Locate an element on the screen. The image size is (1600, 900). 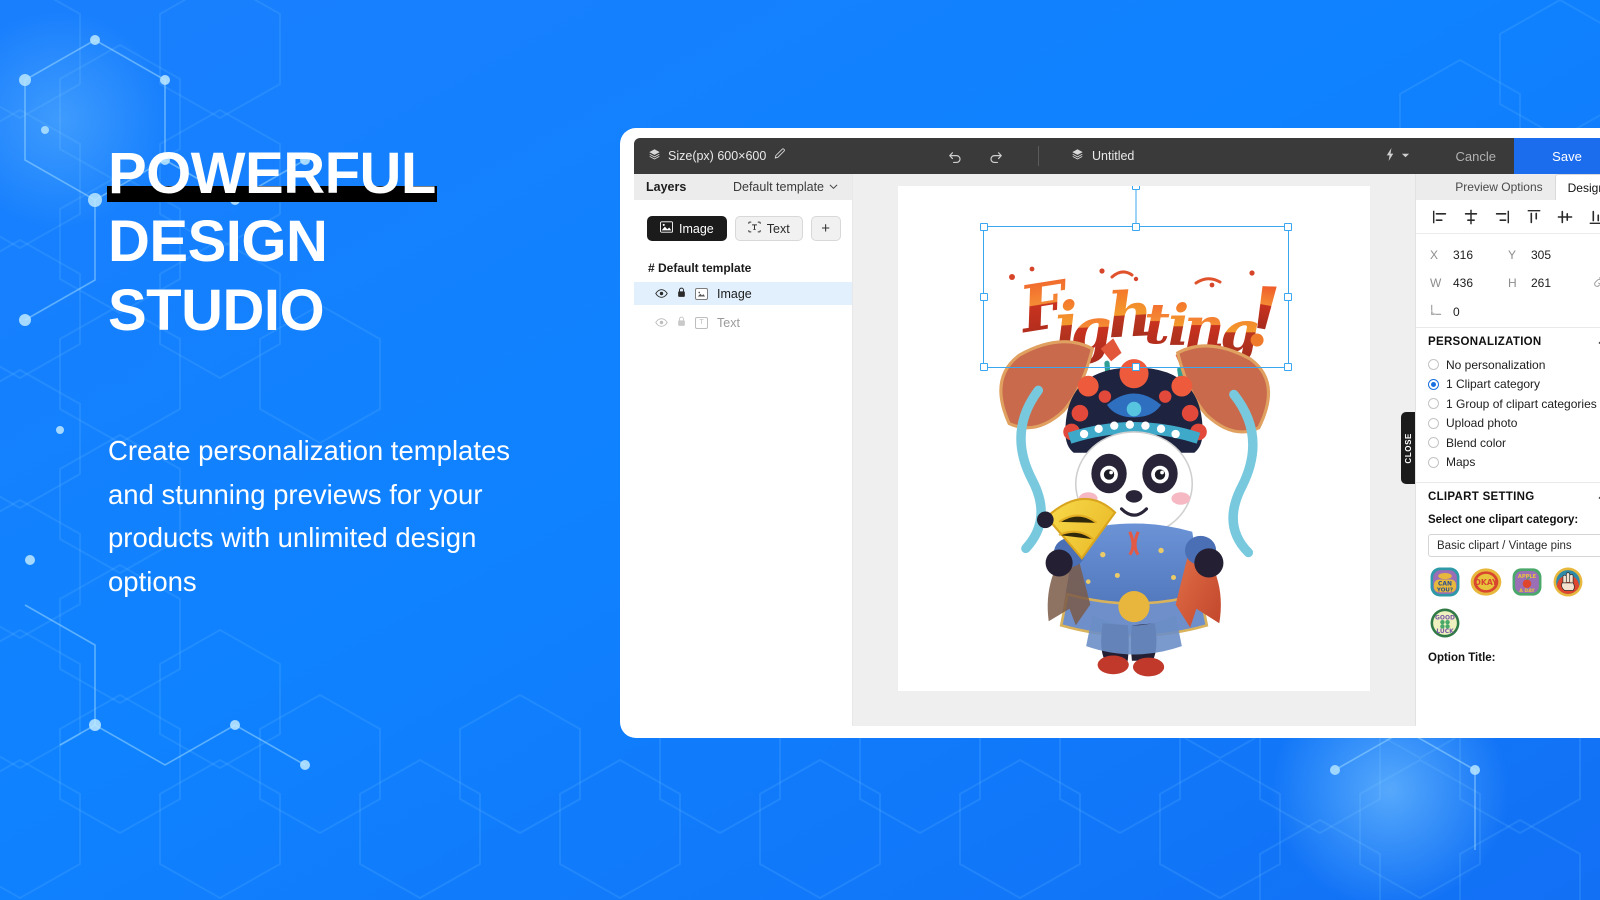
design-panel: Preview Options Design X 316 Y is located at coordinates (1507, 450).